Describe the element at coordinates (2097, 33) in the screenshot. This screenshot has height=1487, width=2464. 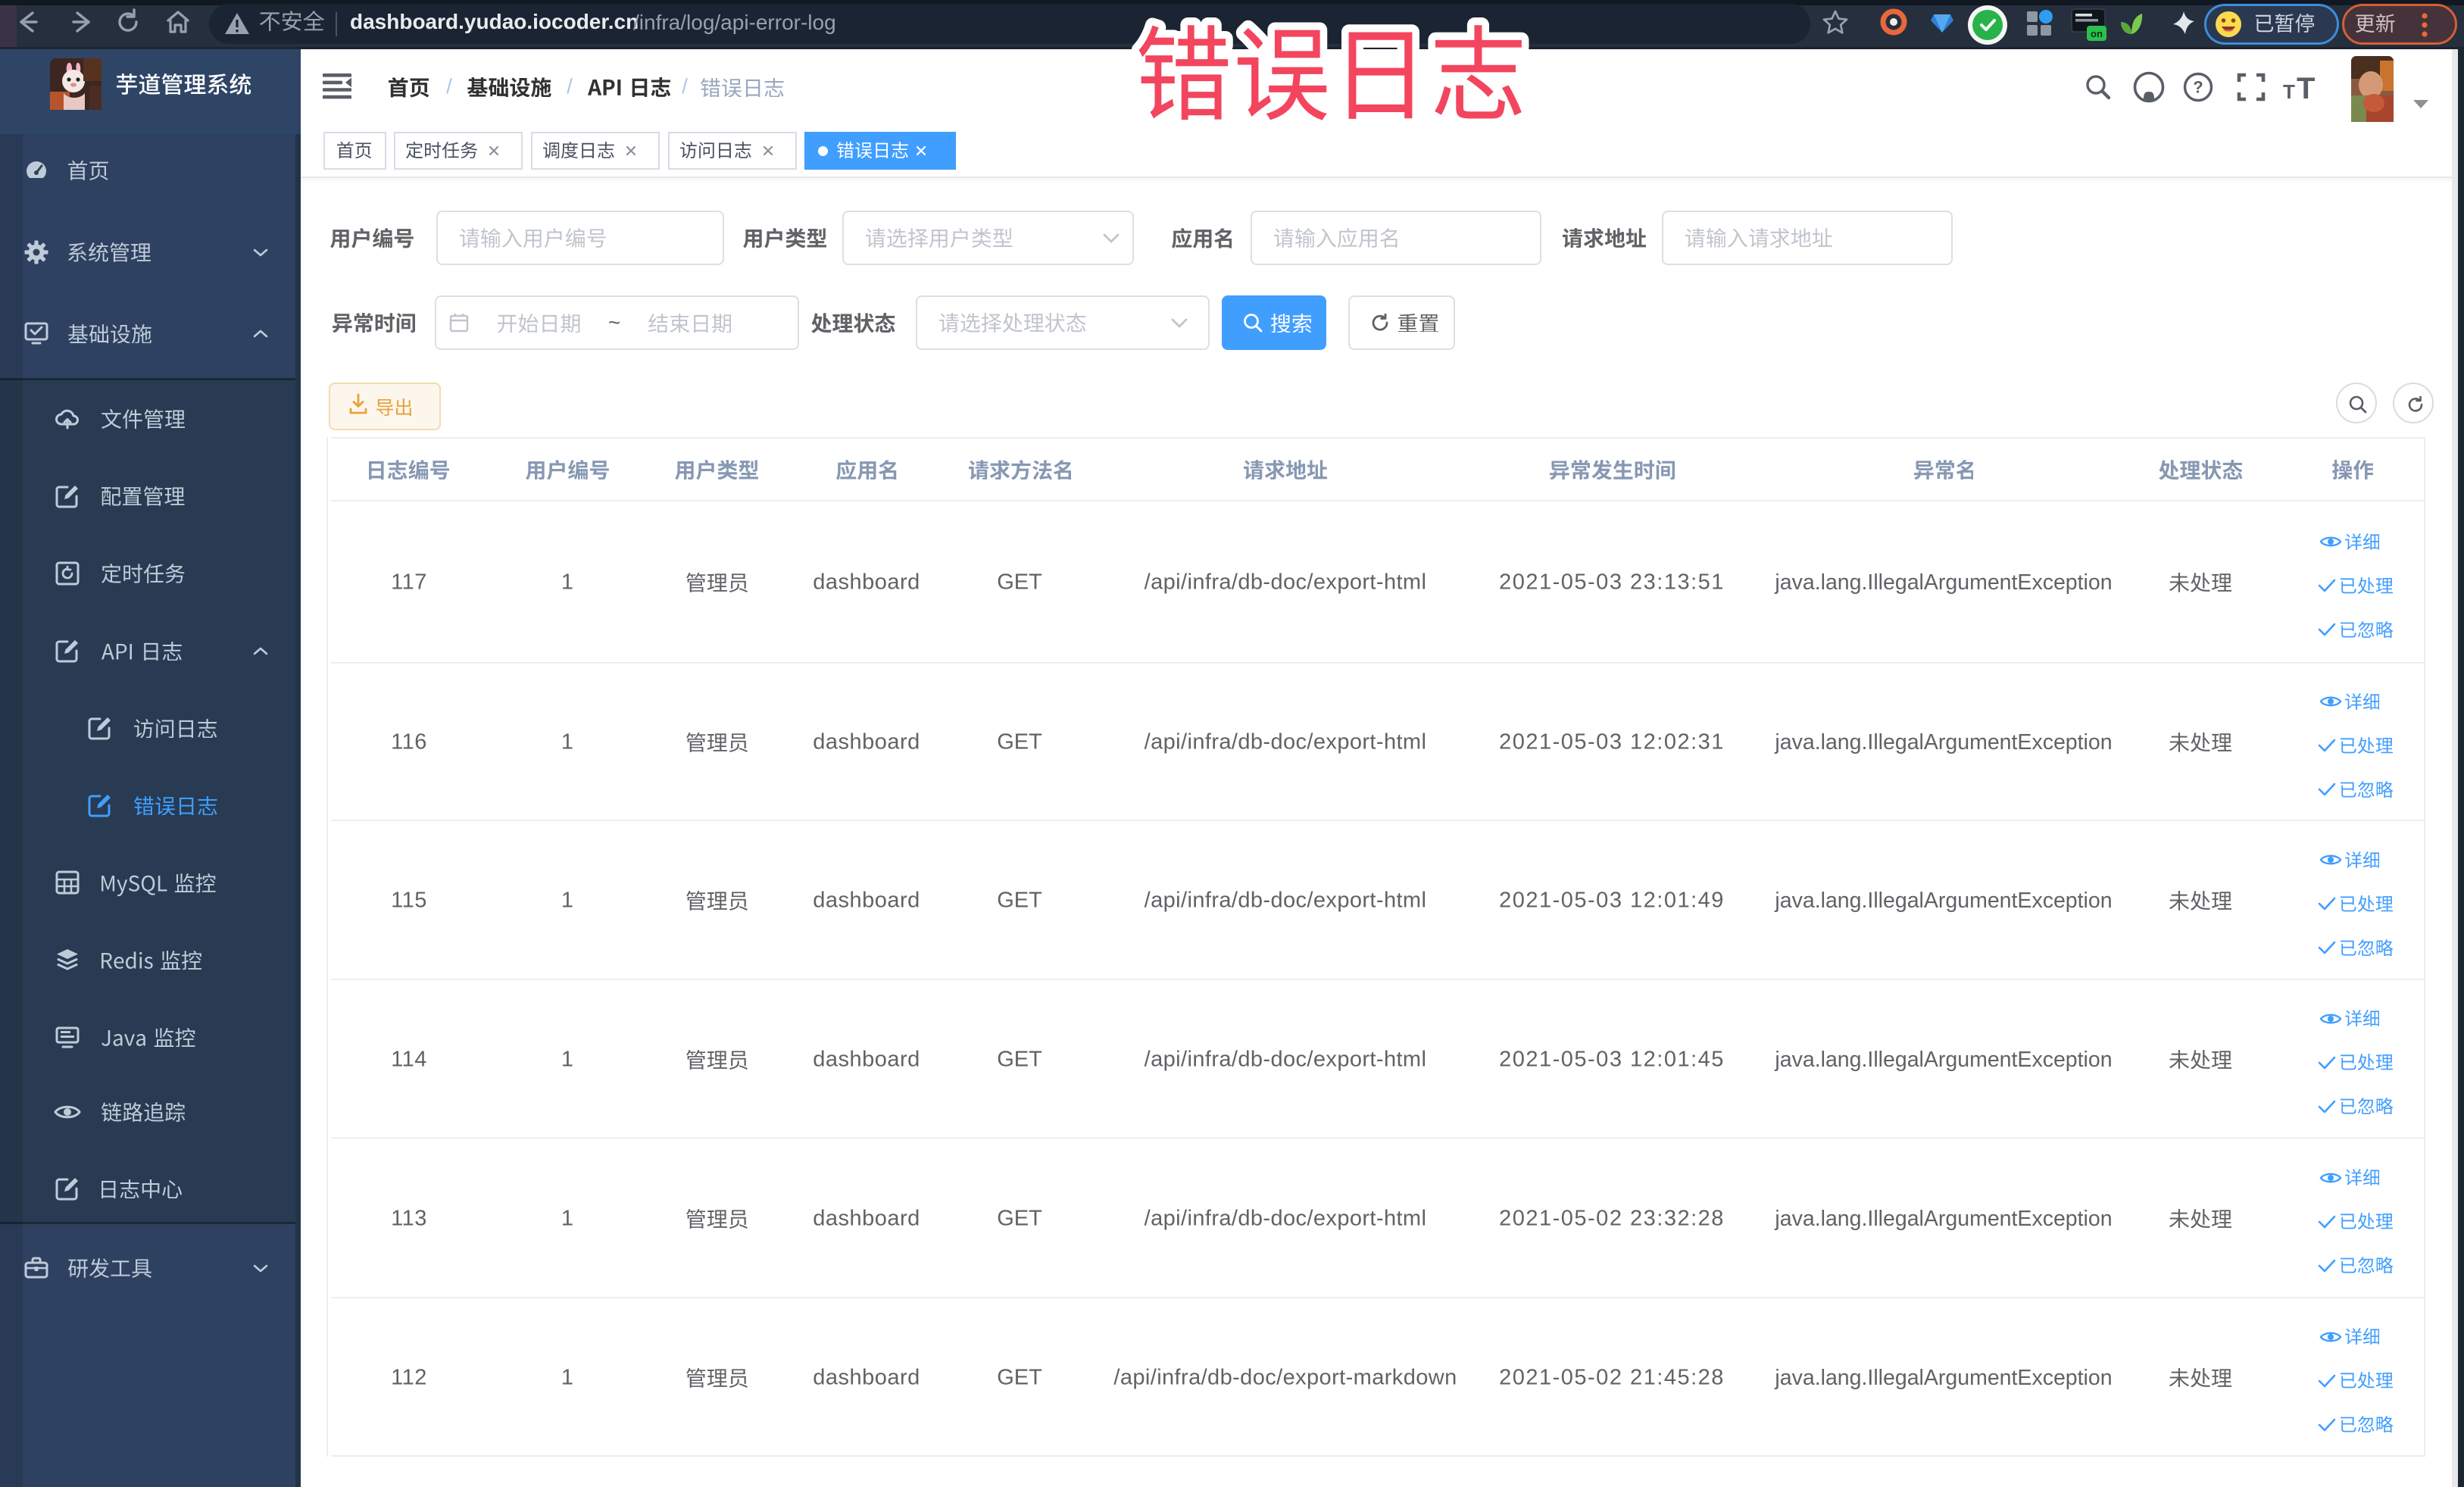
I see `svg-text: on` at that location.